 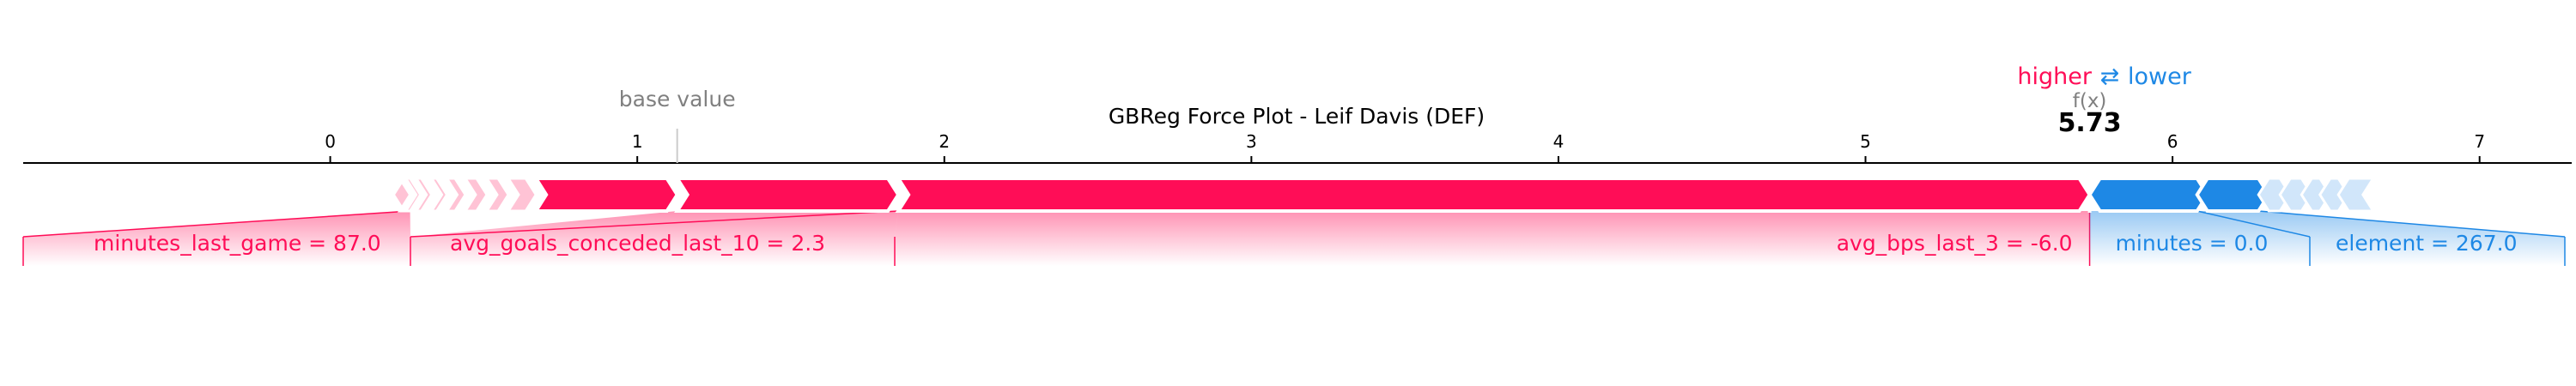 What do you see at coordinates (2110, 76) in the screenshot?
I see `legend-arrows-icon: ⇄` at bounding box center [2110, 76].